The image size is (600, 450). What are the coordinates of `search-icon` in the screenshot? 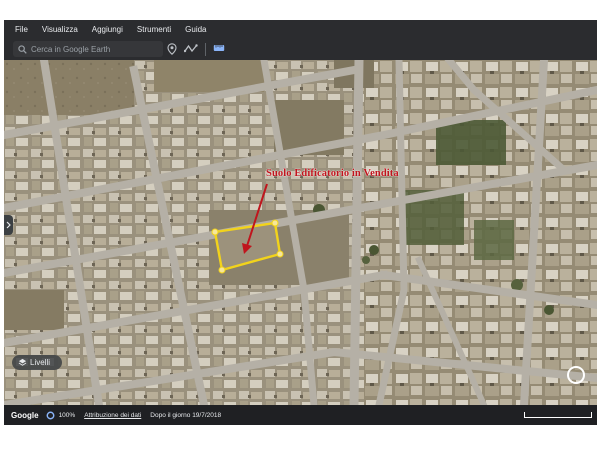 It's located at (22, 49).